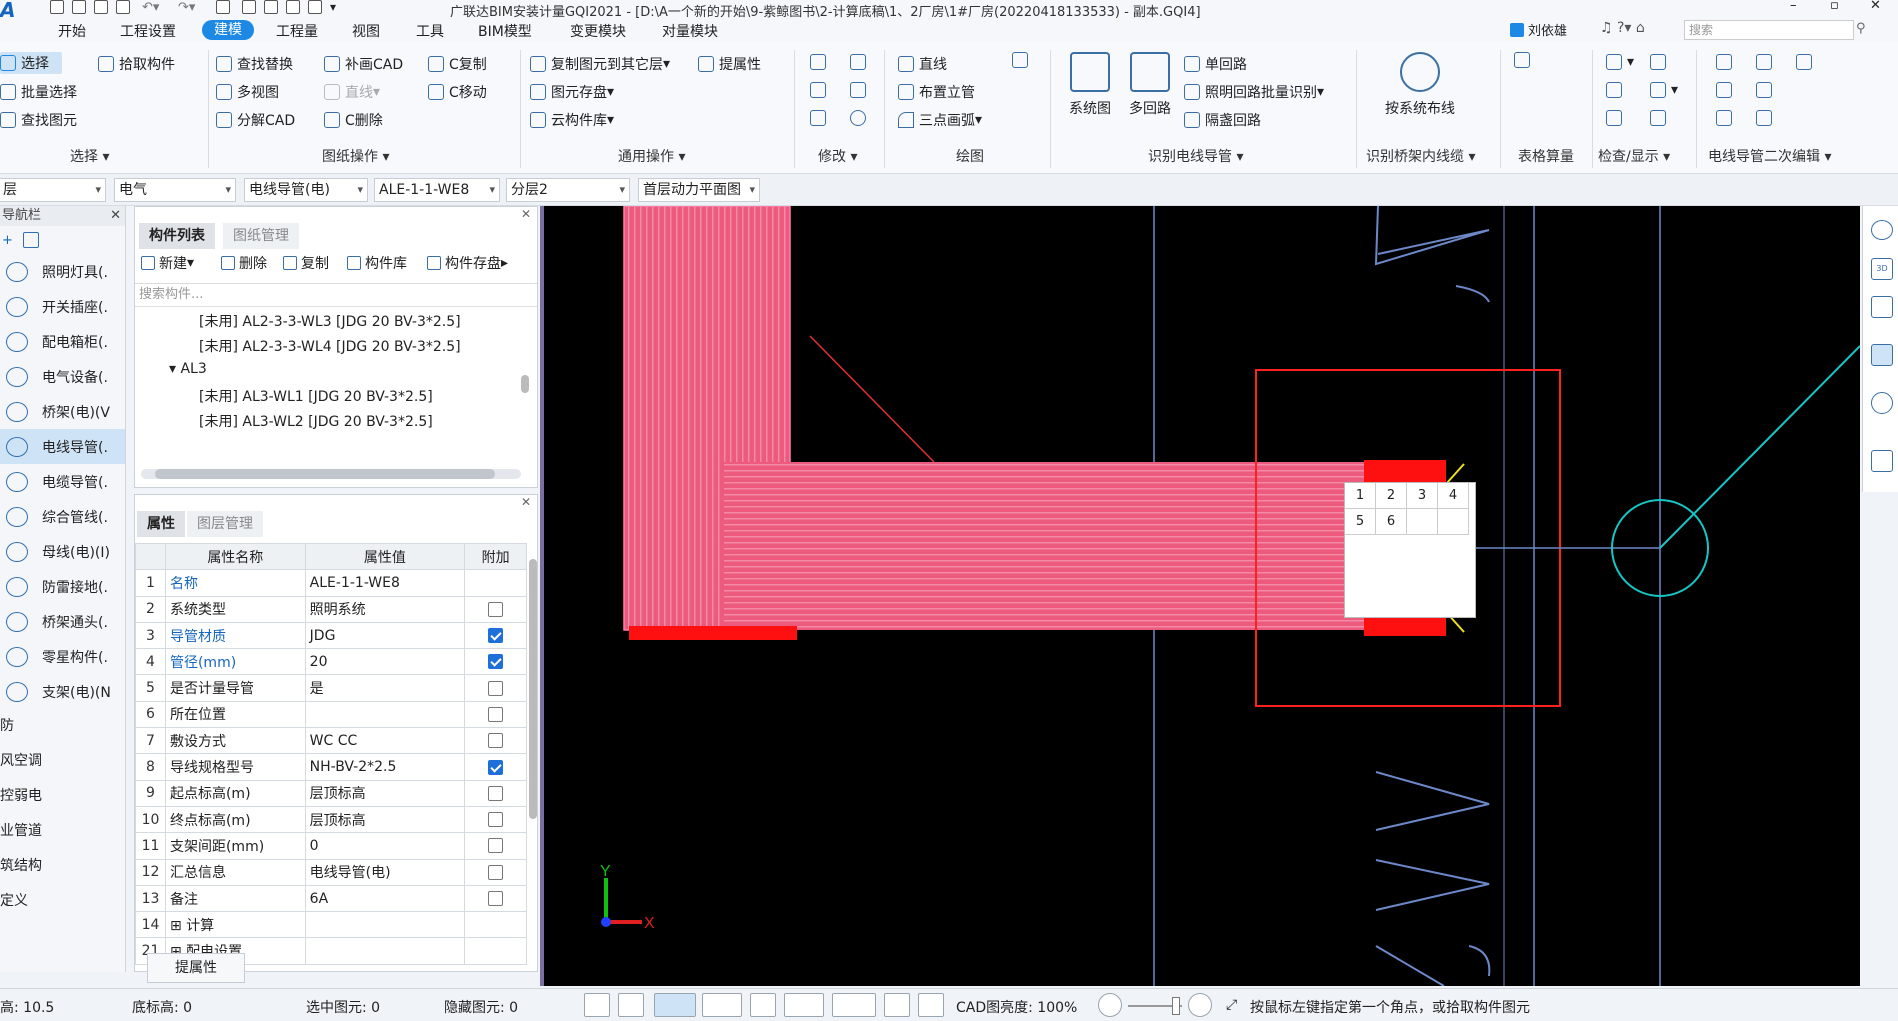 The width and height of the screenshot is (1898, 1021). What do you see at coordinates (72, 31) in the screenshot?
I see `menu-start: 开始` at bounding box center [72, 31].